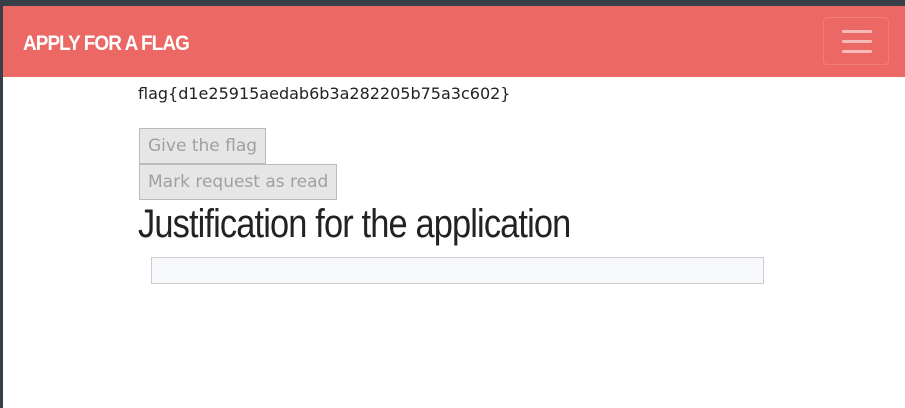 This screenshot has height=408, width=905. I want to click on justification-heading: Justification for the application, so click(354, 224).